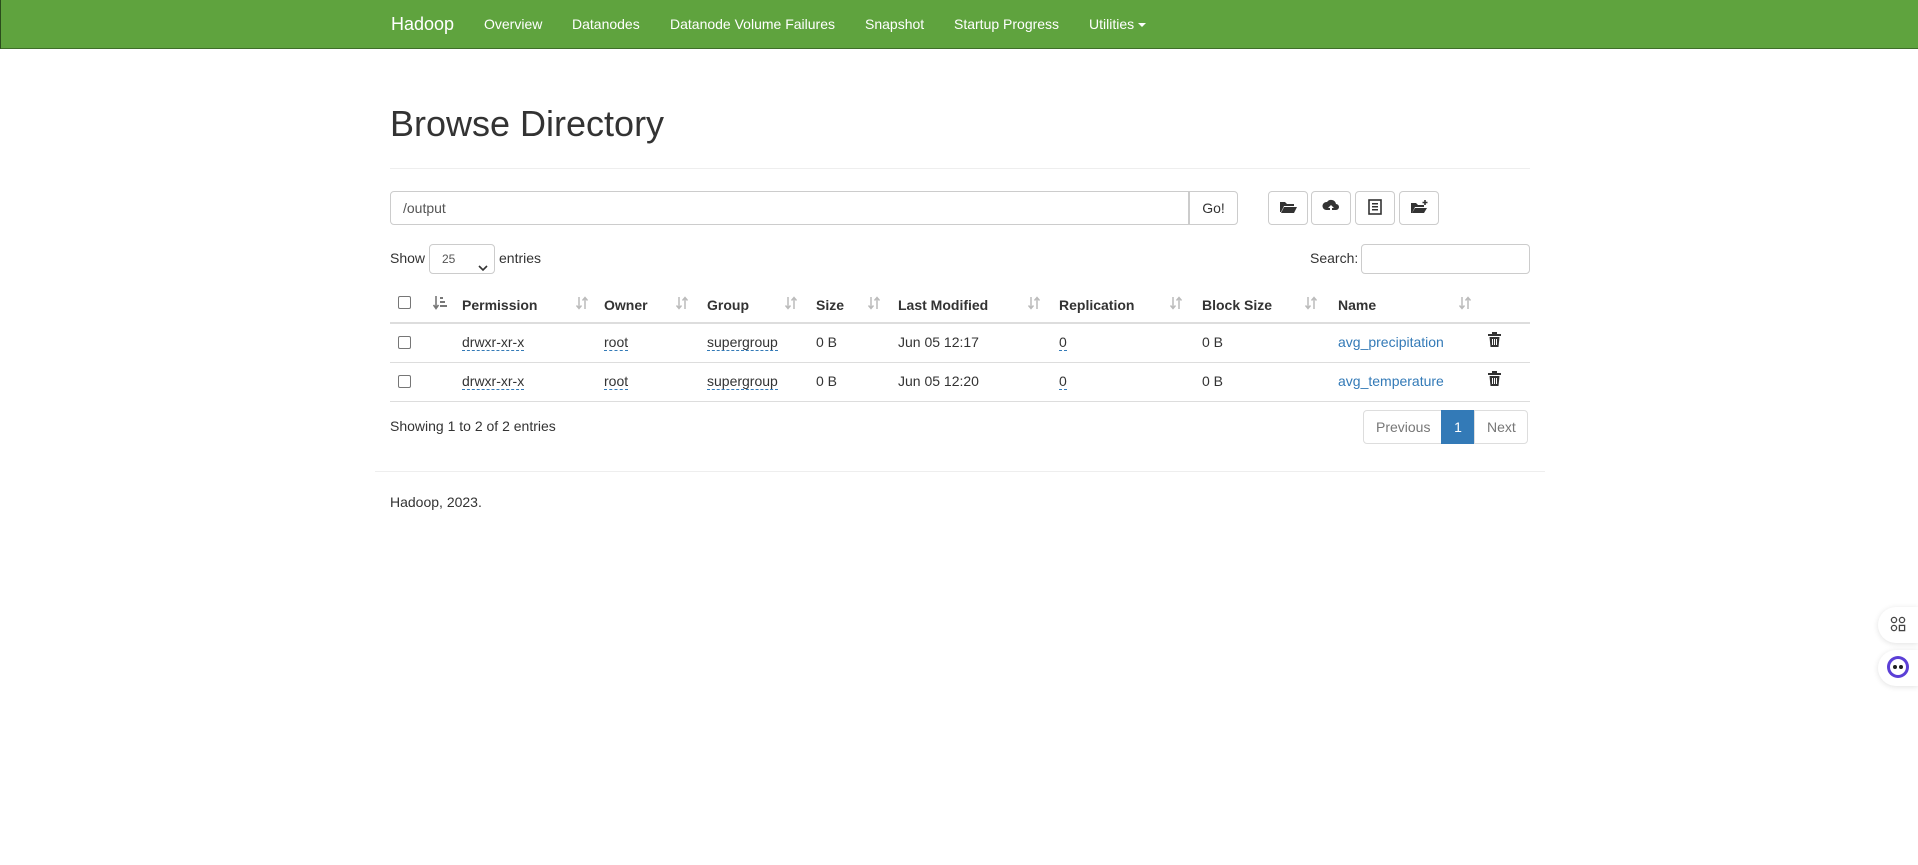  I want to click on table-info: Showing 1 to 2 of 2 entries, so click(473, 426).